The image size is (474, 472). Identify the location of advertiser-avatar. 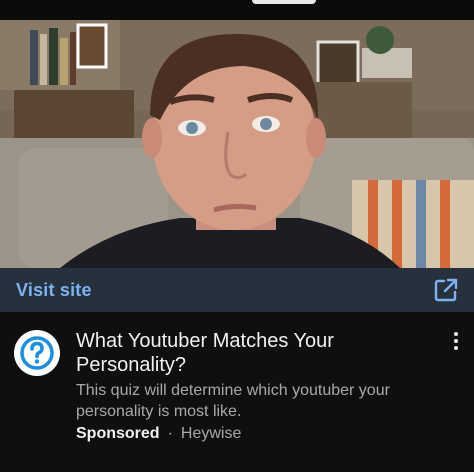
(37, 353).